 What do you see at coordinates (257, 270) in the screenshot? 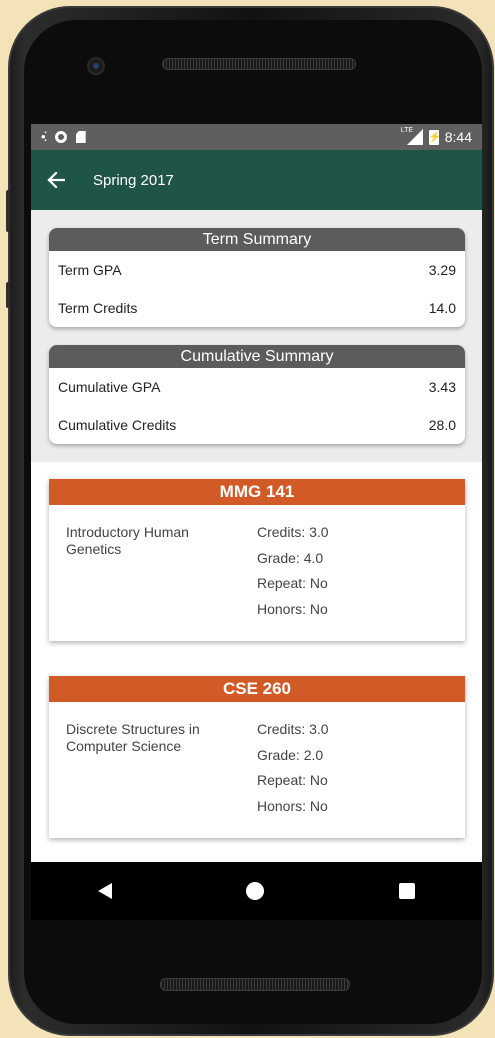
I see `term-gpa-row: Term GPA 3.29` at bounding box center [257, 270].